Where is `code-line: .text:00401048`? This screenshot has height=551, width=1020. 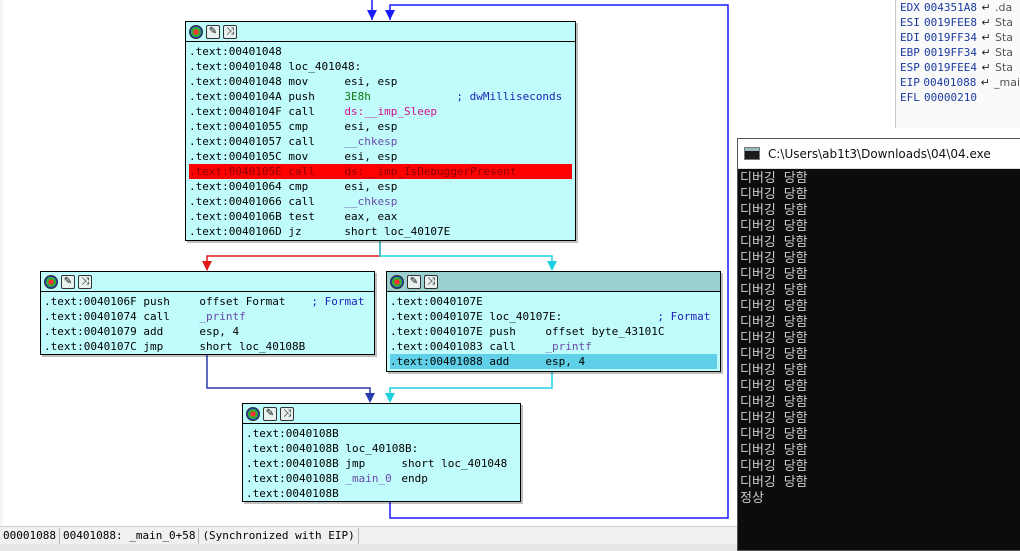 code-line: .text:00401048 is located at coordinates (380, 51).